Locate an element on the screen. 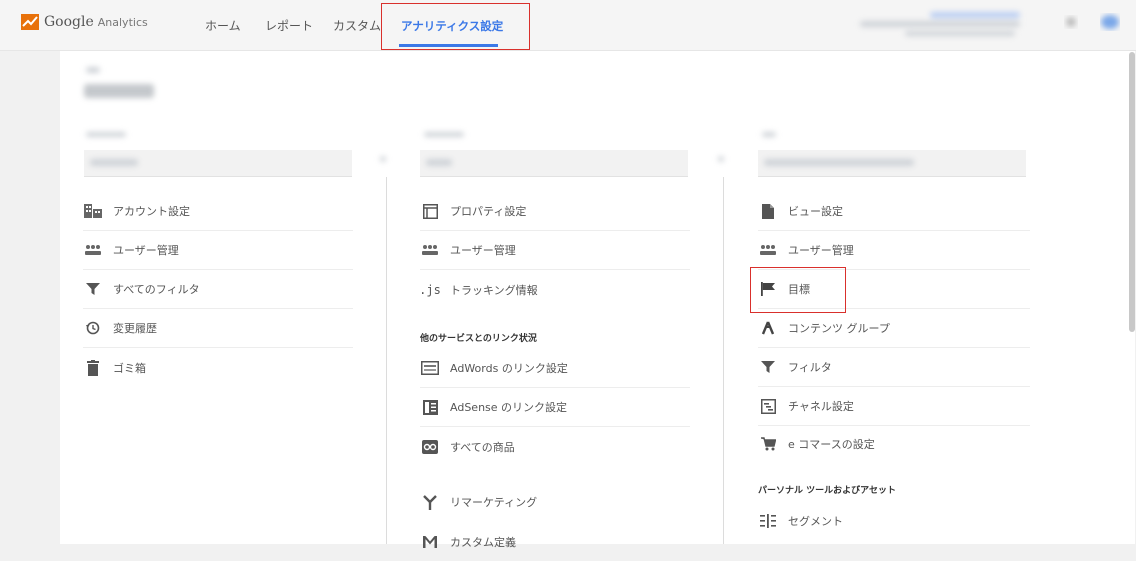 The image size is (1136, 561). menu-item-adsense-link: AdSense のリンク設定 is located at coordinates (555, 407).